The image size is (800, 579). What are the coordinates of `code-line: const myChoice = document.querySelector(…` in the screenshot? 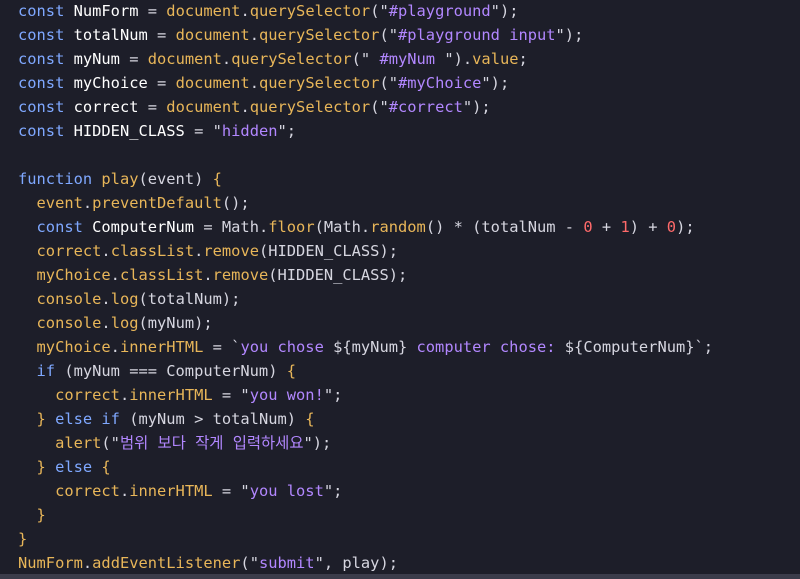 It's located at (263, 83).